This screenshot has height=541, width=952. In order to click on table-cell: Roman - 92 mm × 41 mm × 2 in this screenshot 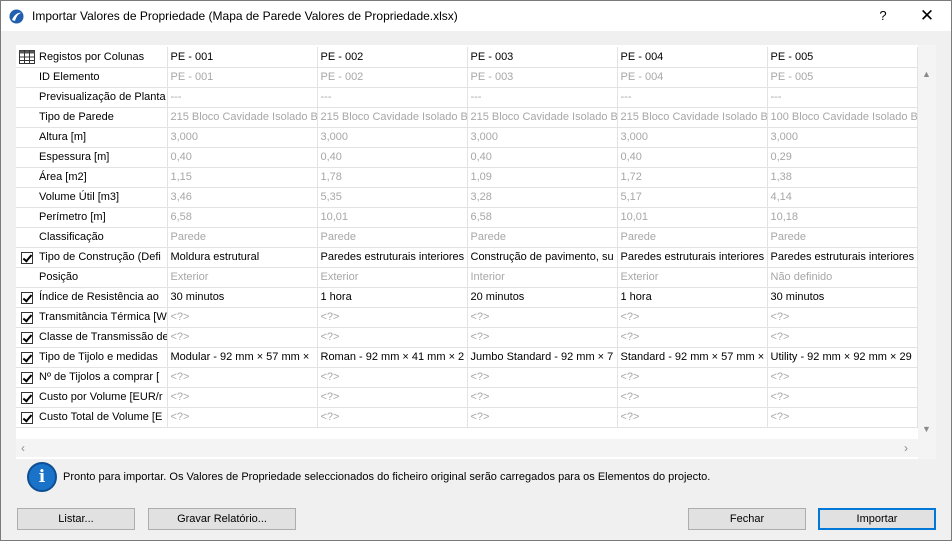, I will do `click(392, 357)`.